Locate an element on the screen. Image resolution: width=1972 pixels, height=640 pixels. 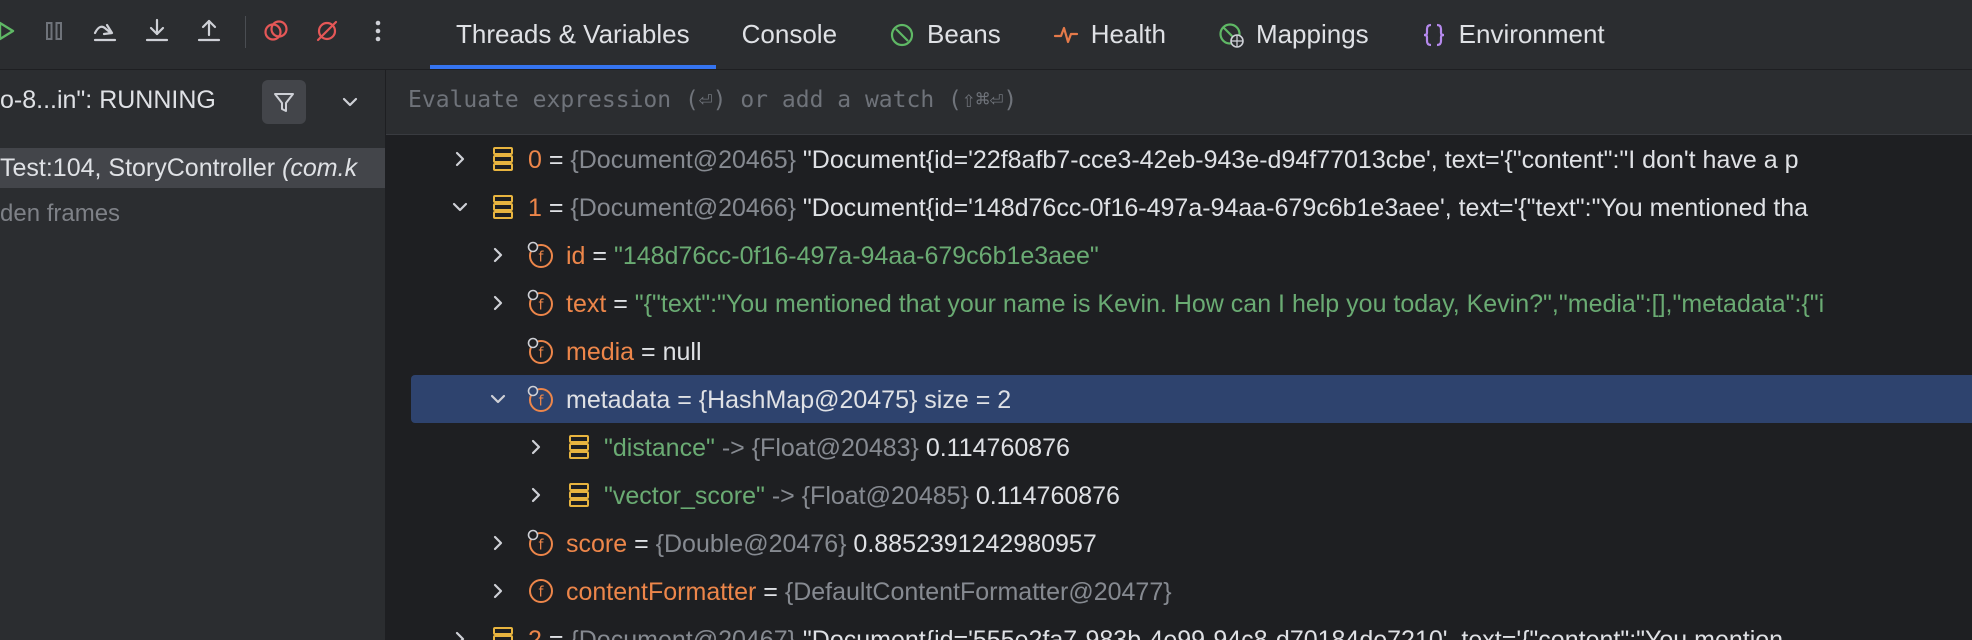
tab-label: Environment is located at coordinates (1531, 34).